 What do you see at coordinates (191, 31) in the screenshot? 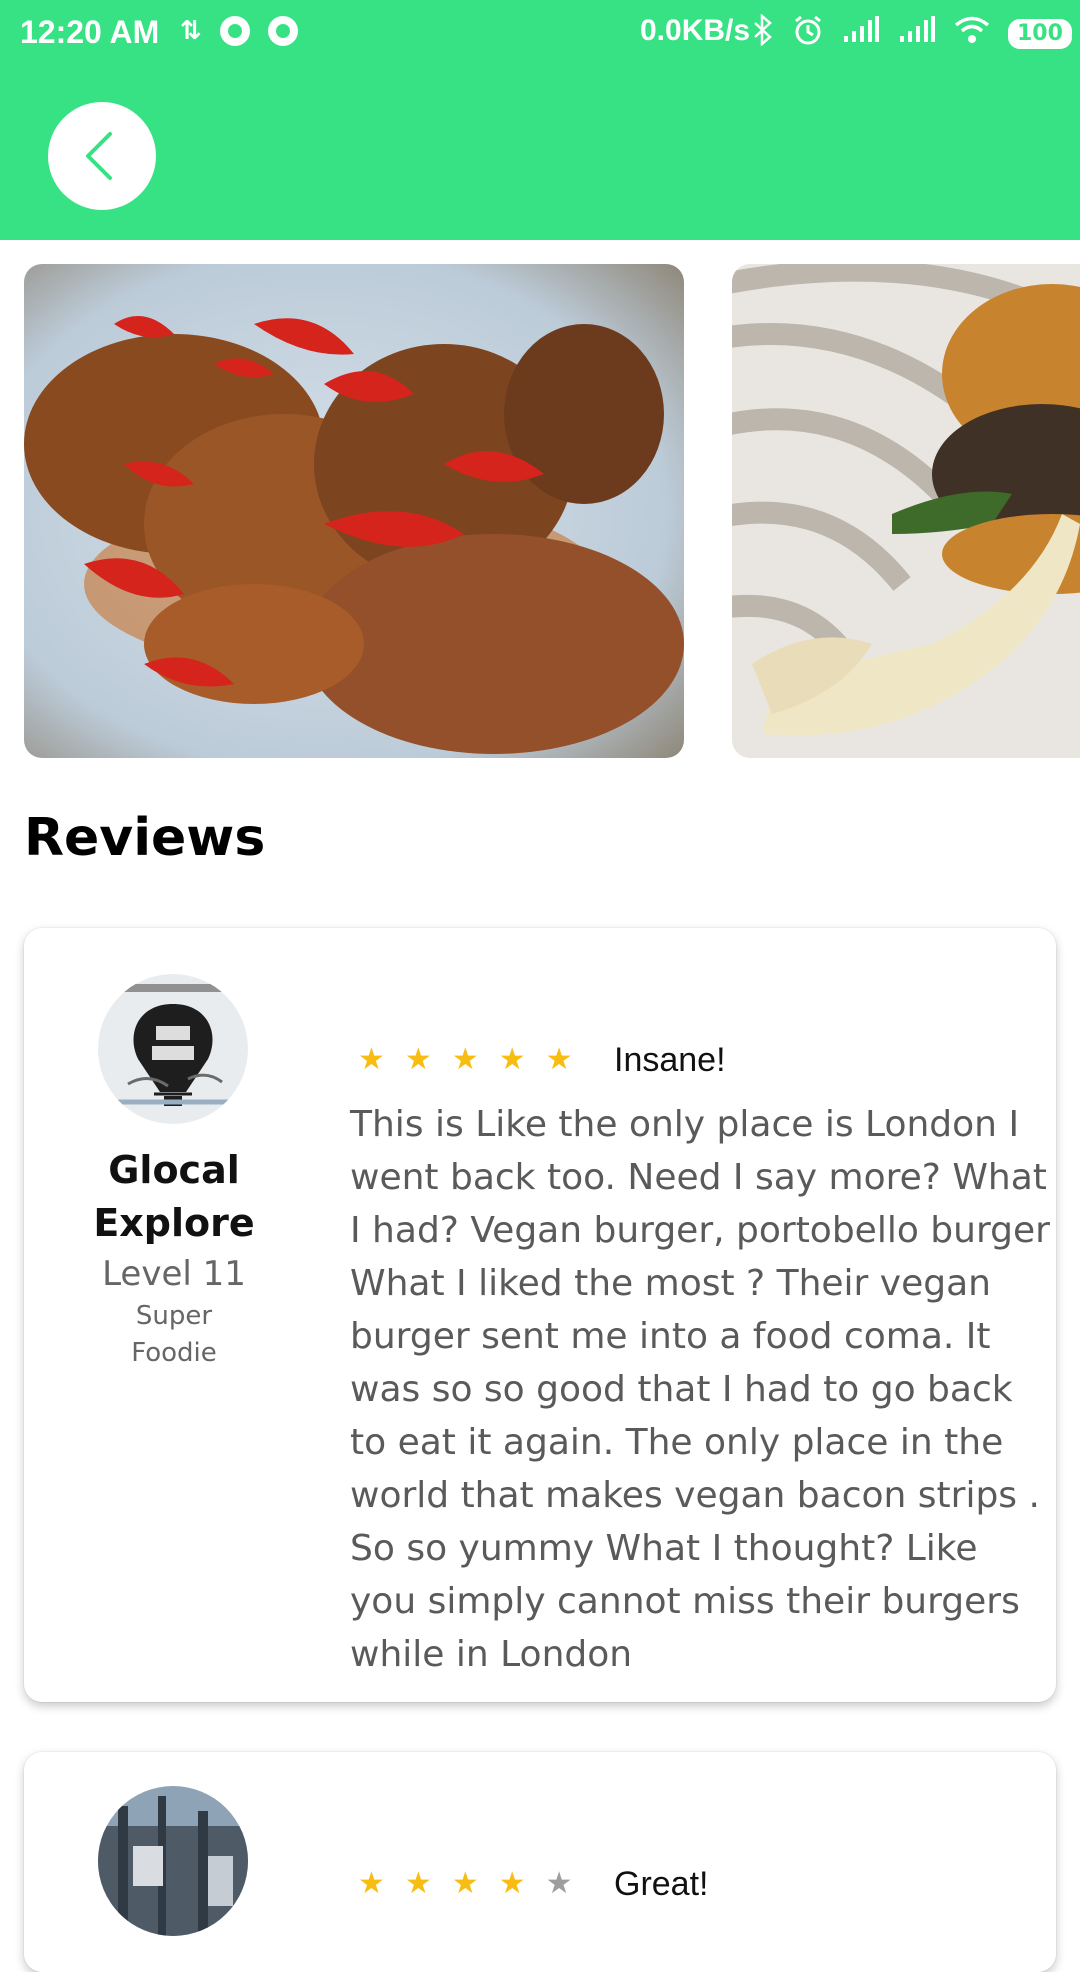
I see `data-transfer-icon: ⇅` at bounding box center [191, 31].